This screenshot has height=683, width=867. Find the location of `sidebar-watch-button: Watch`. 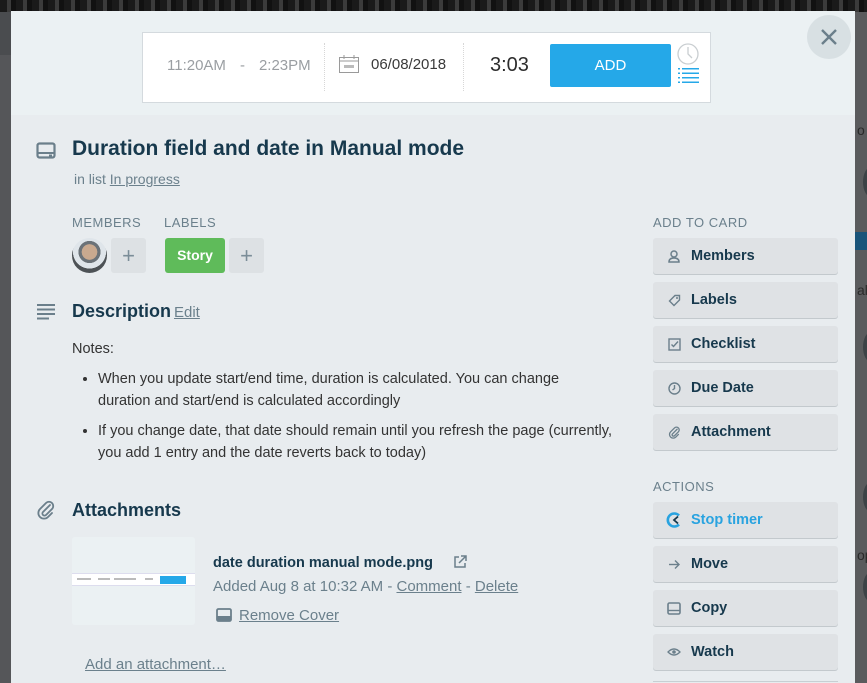

sidebar-watch-button: Watch is located at coordinates (745, 652).